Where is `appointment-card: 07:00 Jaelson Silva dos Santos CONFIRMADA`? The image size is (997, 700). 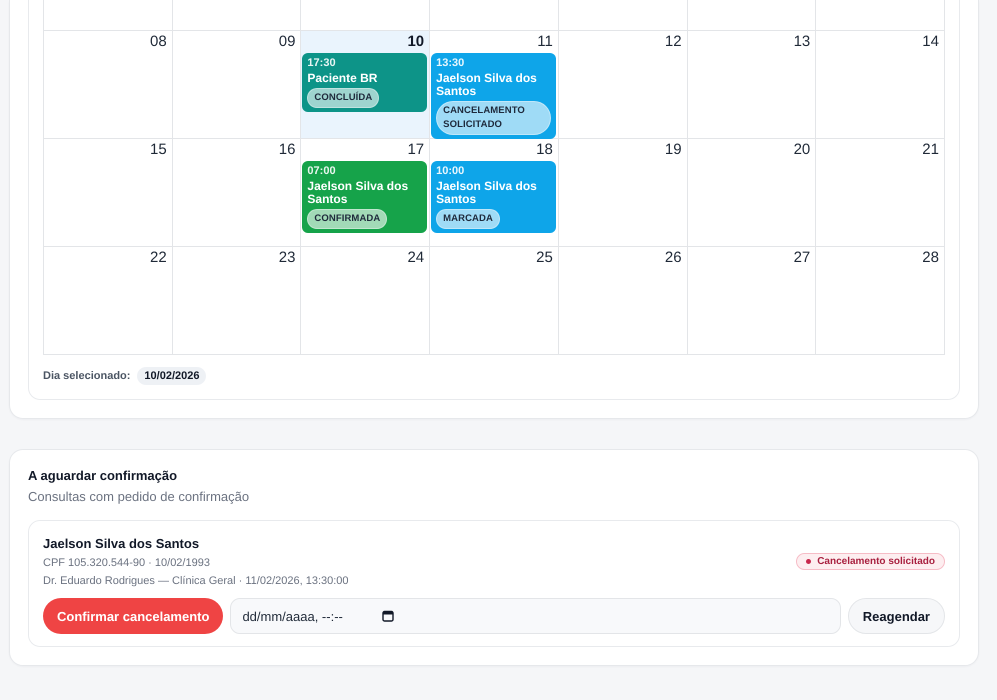 appointment-card: 07:00 Jaelson Silva dos Santos CONFIRMADA is located at coordinates (365, 197).